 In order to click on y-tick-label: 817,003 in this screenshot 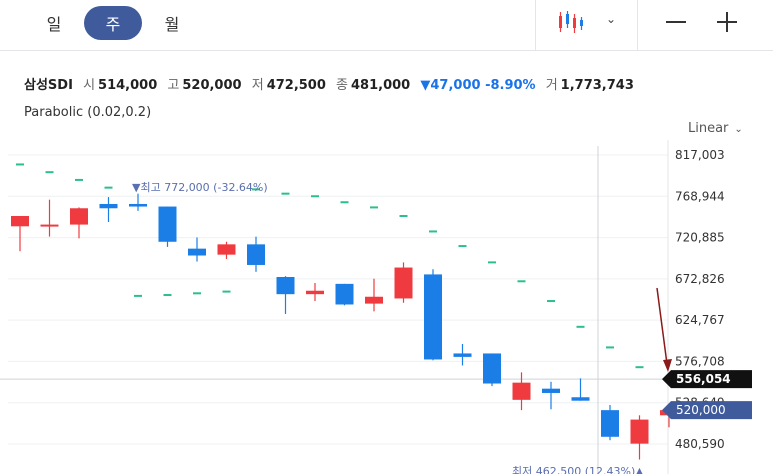, I will do `click(700, 155)`.